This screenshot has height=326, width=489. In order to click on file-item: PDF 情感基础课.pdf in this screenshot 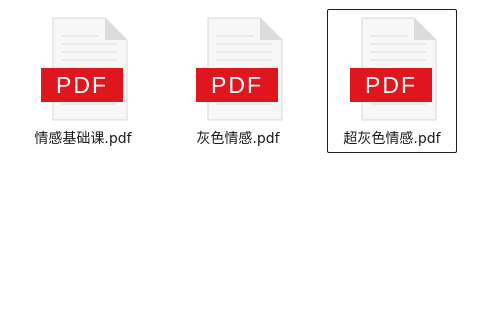, I will do `click(83, 81)`.